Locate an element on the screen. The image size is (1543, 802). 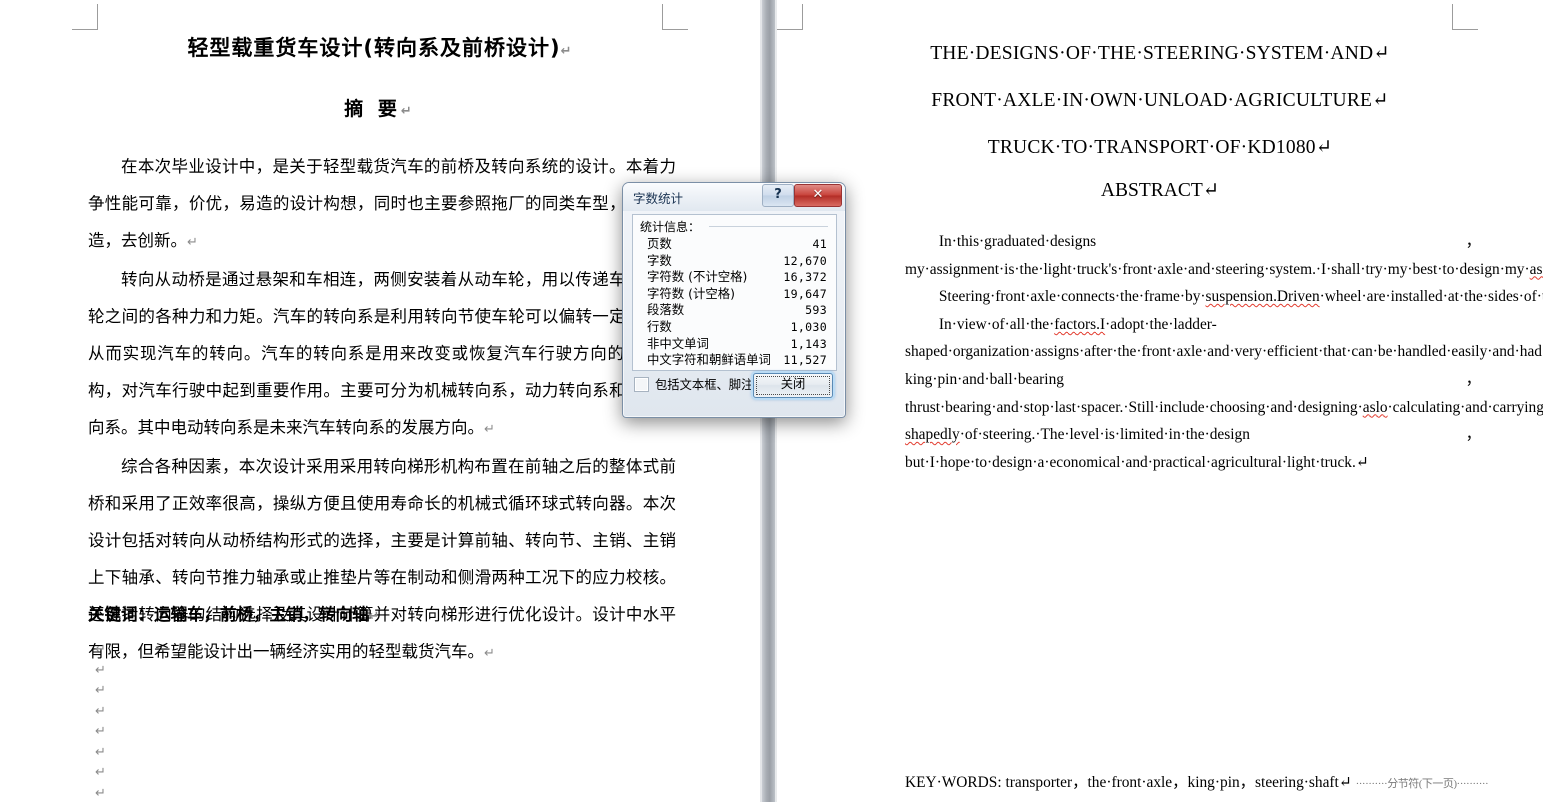
stat-label: 中文字符和朝鲜语单词 is located at coordinates (709, 360).